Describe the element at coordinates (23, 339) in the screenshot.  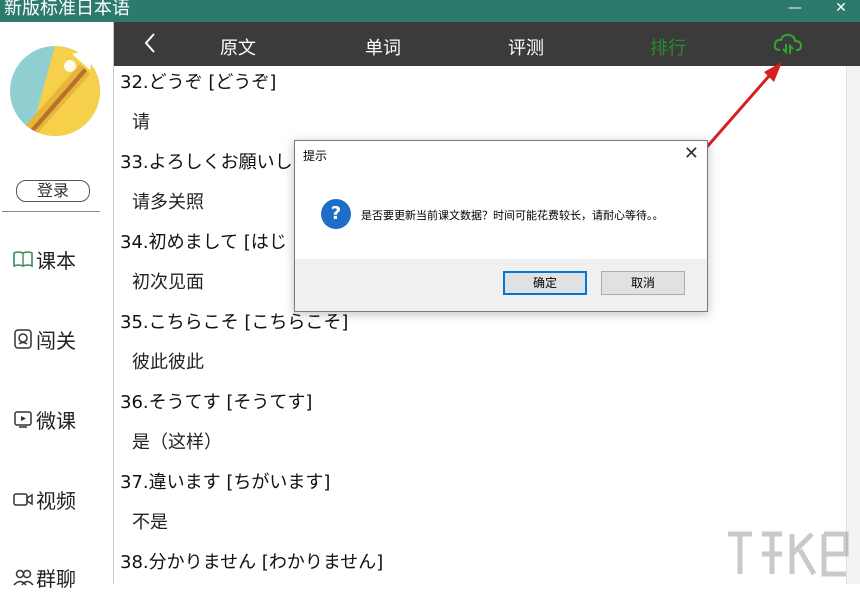
I see `badge-icon` at that location.